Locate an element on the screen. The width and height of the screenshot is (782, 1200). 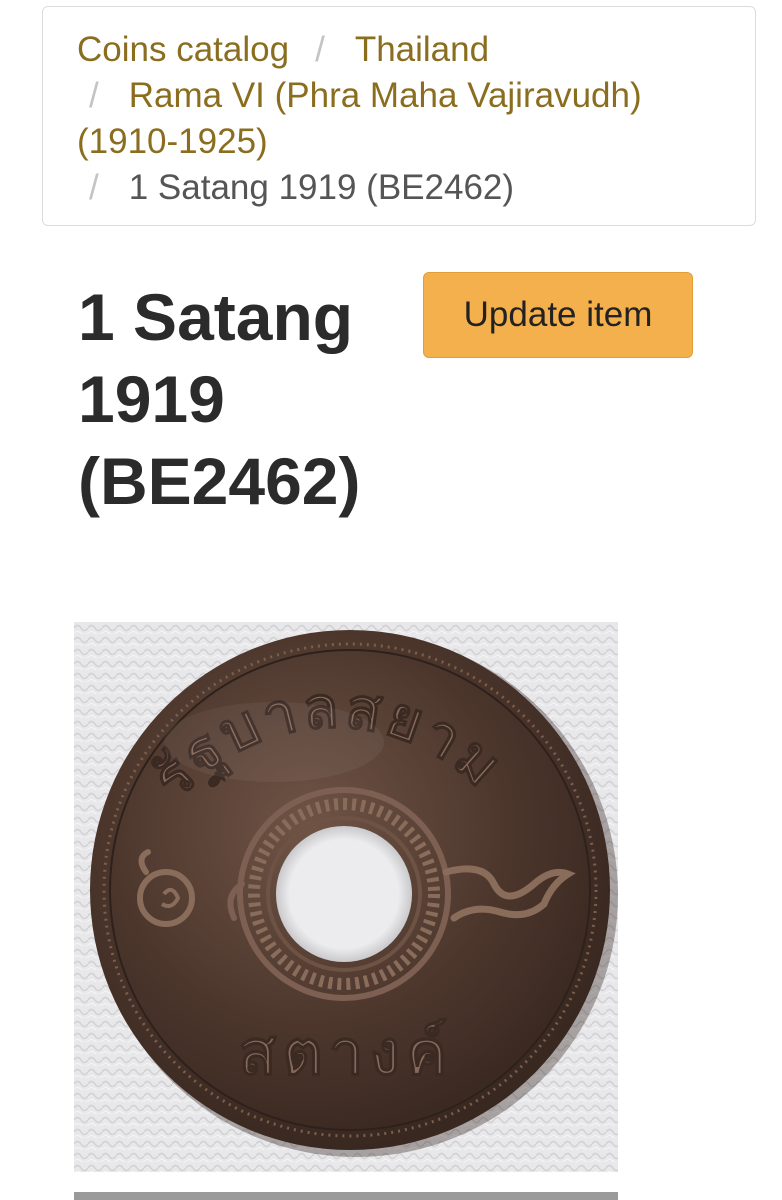
next-image-edge is located at coordinates (346, 1196).